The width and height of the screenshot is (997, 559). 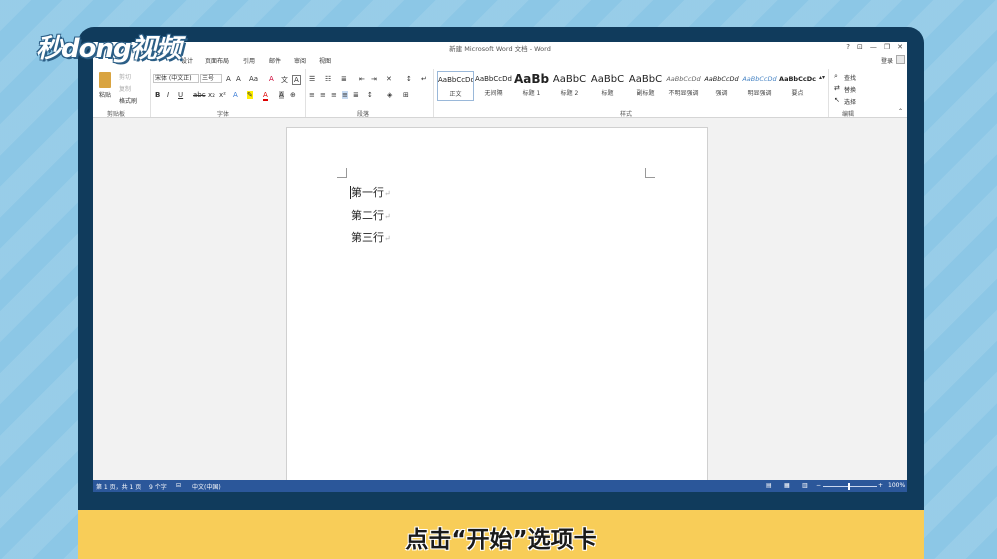 What do you see at coordinates (187, 60) in the screenshot?
I see `tab-design: 设计` at bounding box center [187, 60].